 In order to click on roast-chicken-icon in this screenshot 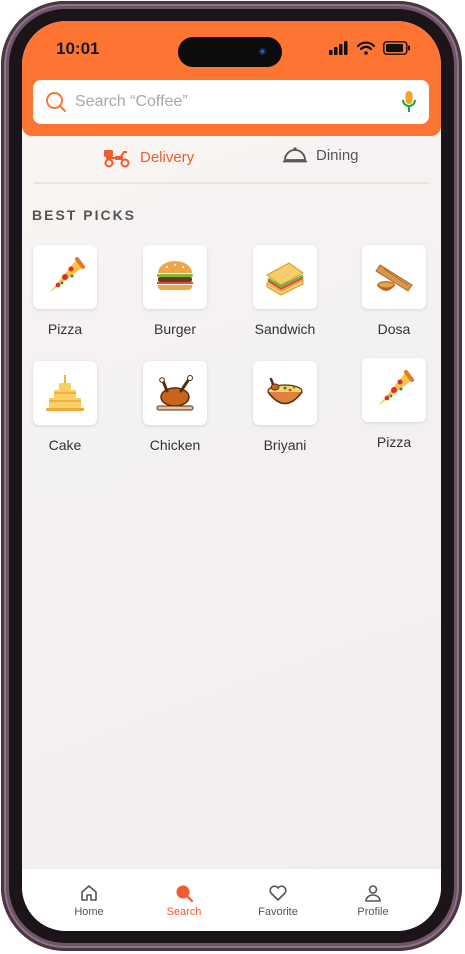, I will do `click(175, 393)`.